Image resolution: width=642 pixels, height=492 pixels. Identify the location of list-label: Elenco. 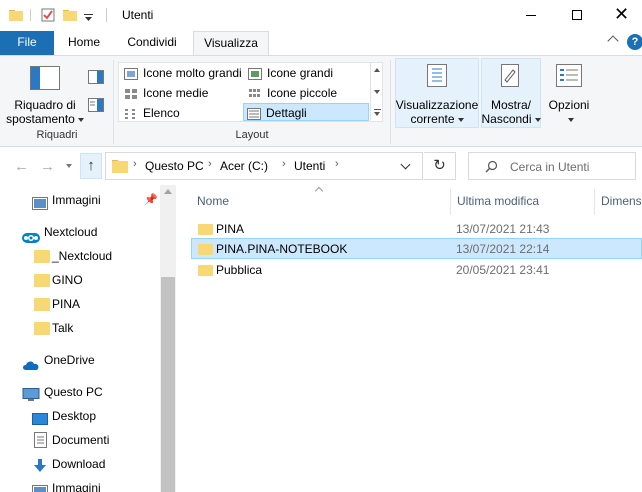
(161, 113).